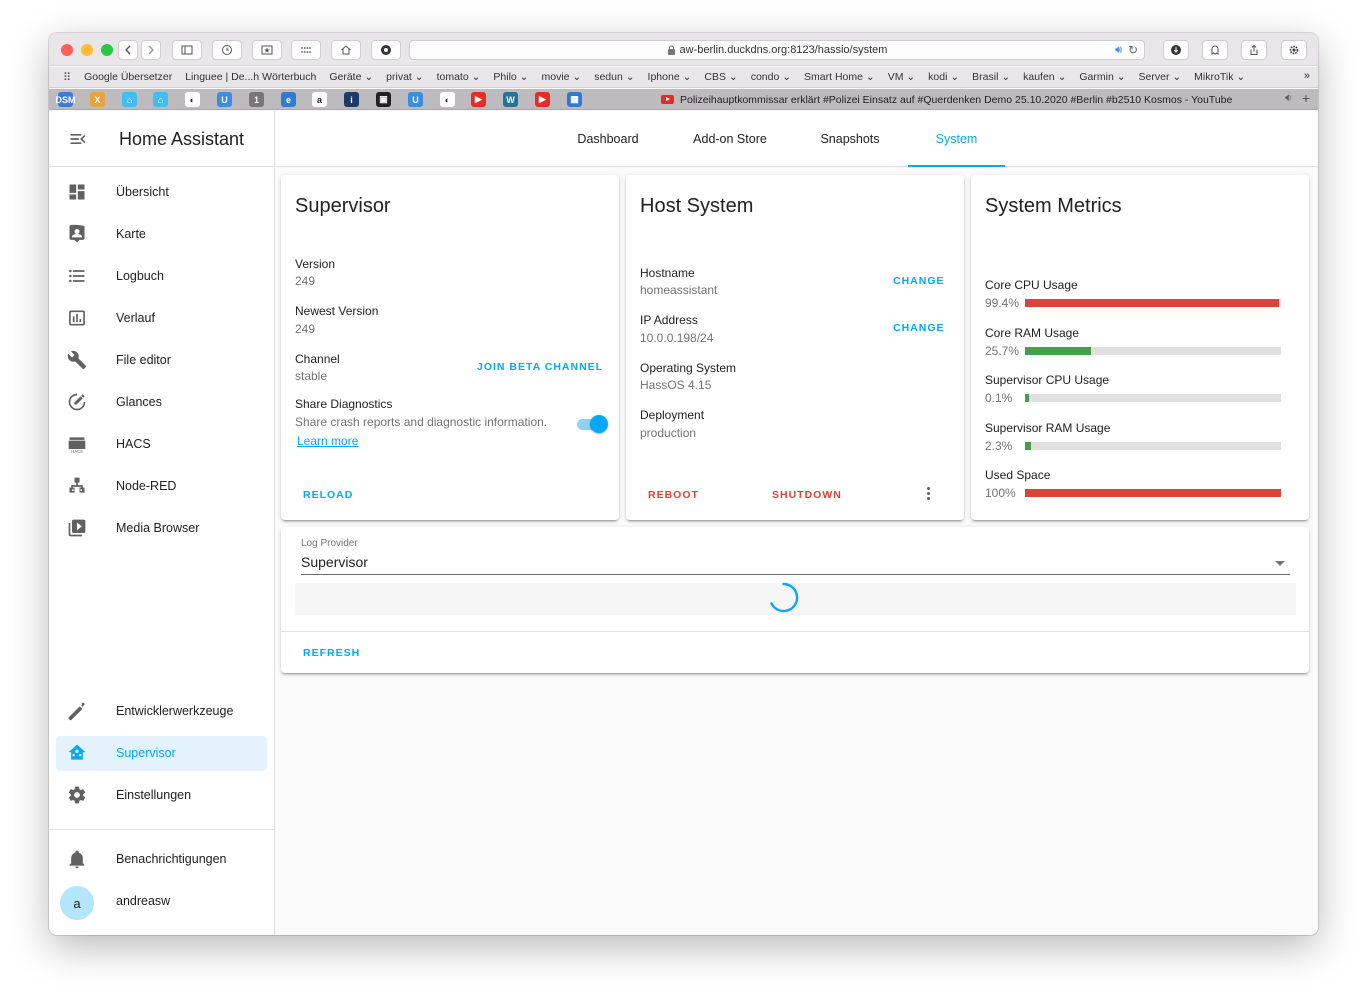 The height and width of the screenshot is (1000, 1366). I want to click on sidebar-item-uebersicht: Übersicht, so click(161, 192).